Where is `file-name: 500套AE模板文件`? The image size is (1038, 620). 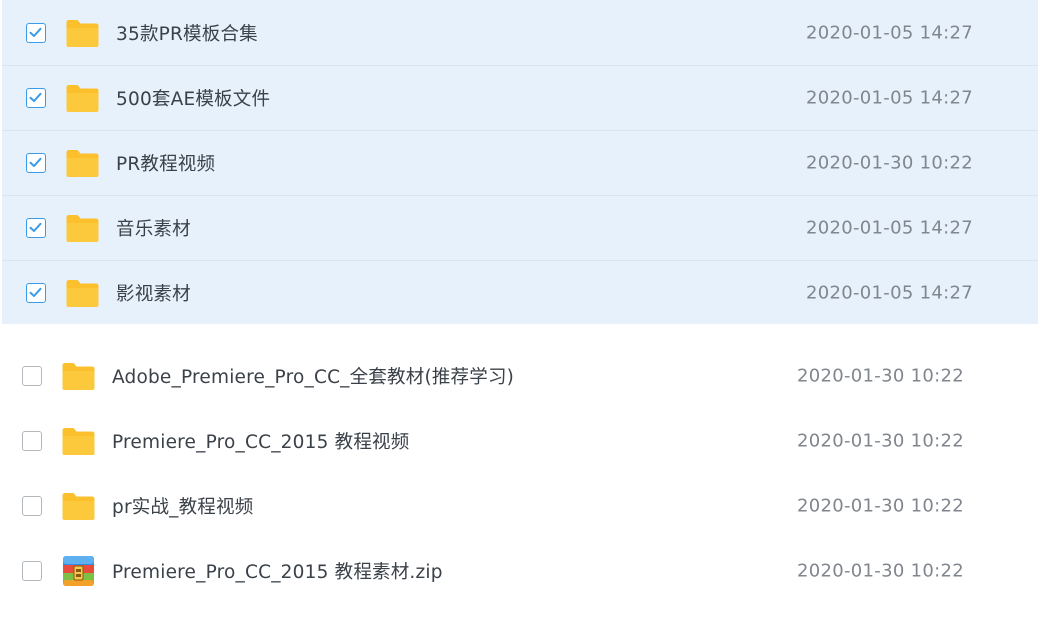
file-name: 500套AE模板文件 is located at coordinates (193, 99).